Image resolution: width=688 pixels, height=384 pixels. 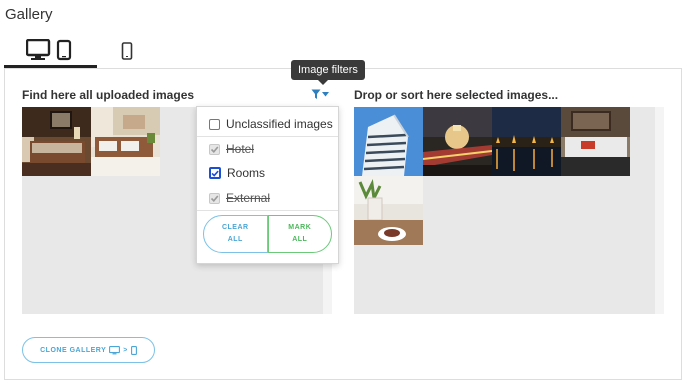 I want to click on desktop-tablet-icon, so click(x=50, y=49).